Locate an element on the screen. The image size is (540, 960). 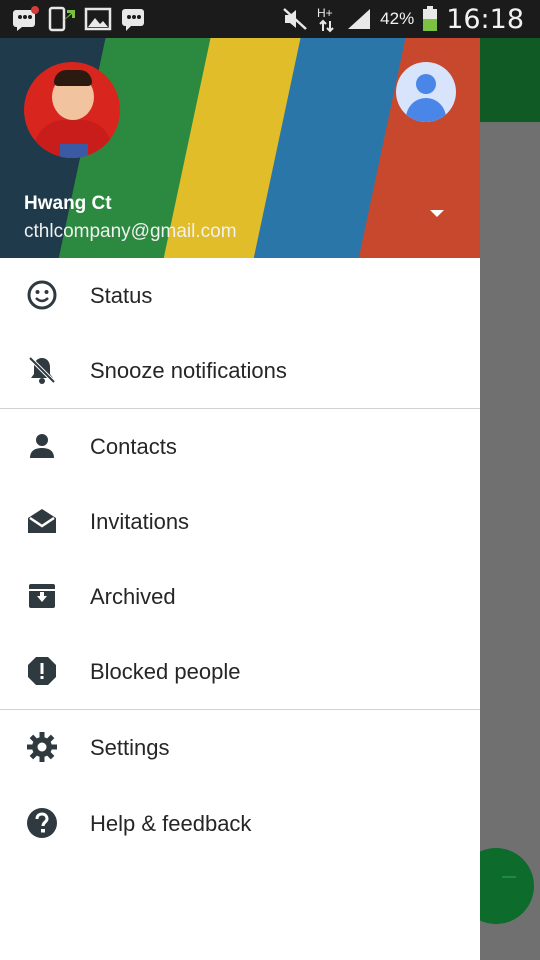
menu-item-blocked: Blocked people is located at coordinates (240, 671).